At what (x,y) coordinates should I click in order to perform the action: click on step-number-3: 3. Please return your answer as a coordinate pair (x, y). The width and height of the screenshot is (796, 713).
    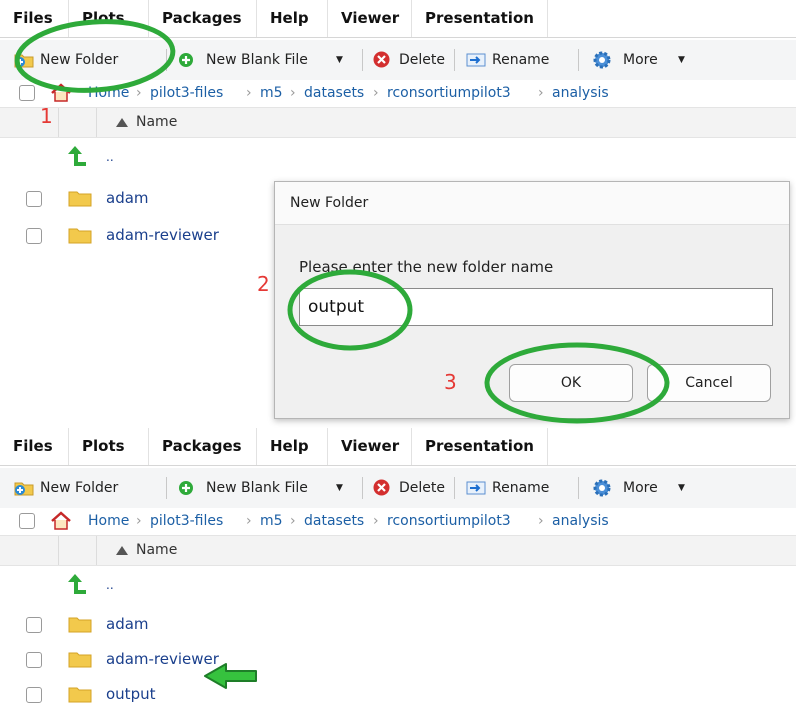
    Looking at the image, I should click on (450, 382).